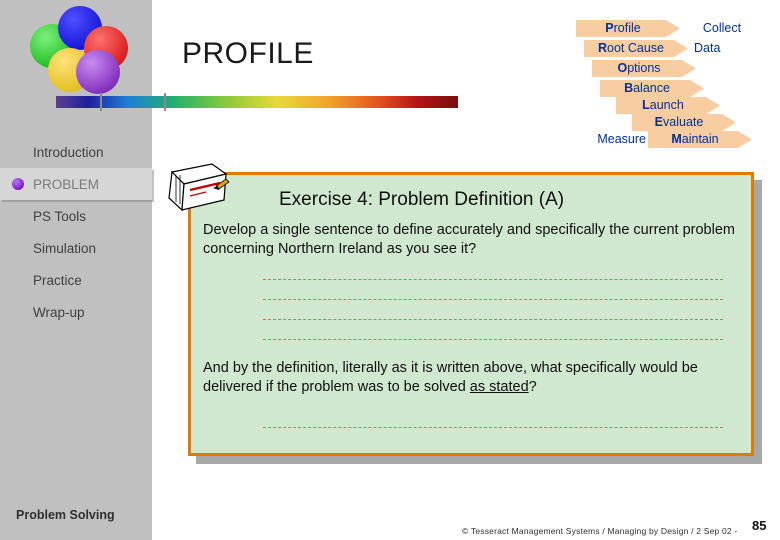 This screenshot has height=540, width=780. I want to click on chevron-label: Launch, so click(663, 105).